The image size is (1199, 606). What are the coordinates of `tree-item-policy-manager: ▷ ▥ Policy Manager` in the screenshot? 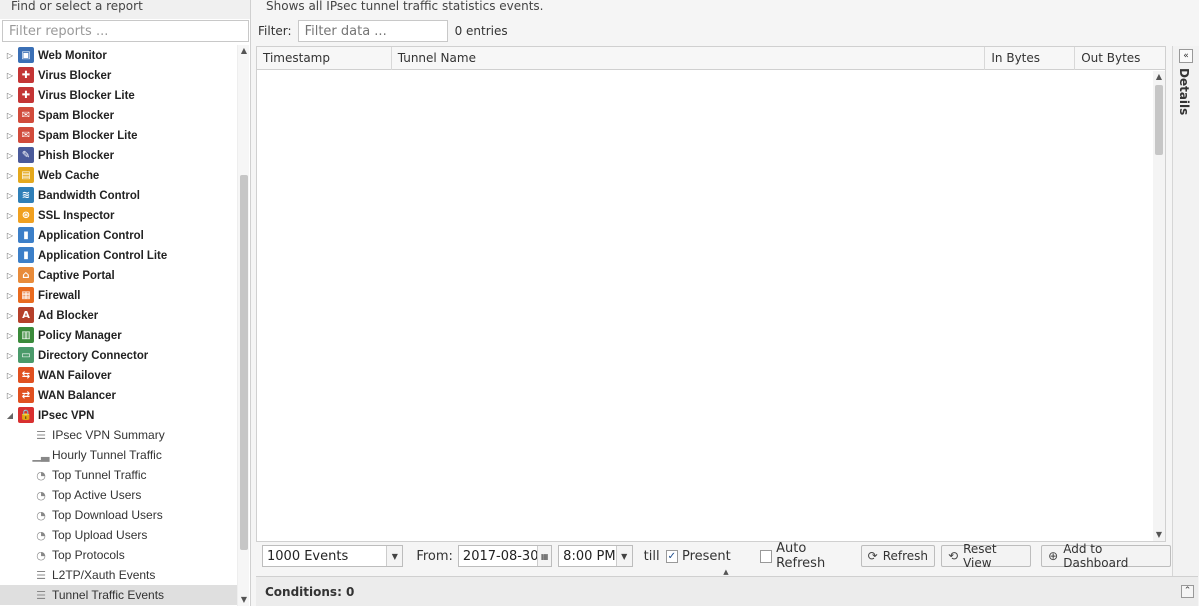 It's located at (118, 335).